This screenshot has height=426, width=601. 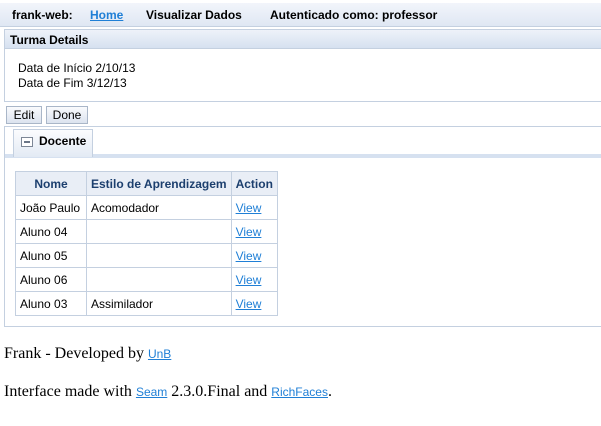 I want to click on cell-nome: João Paulo, so click(x=51, y=207).